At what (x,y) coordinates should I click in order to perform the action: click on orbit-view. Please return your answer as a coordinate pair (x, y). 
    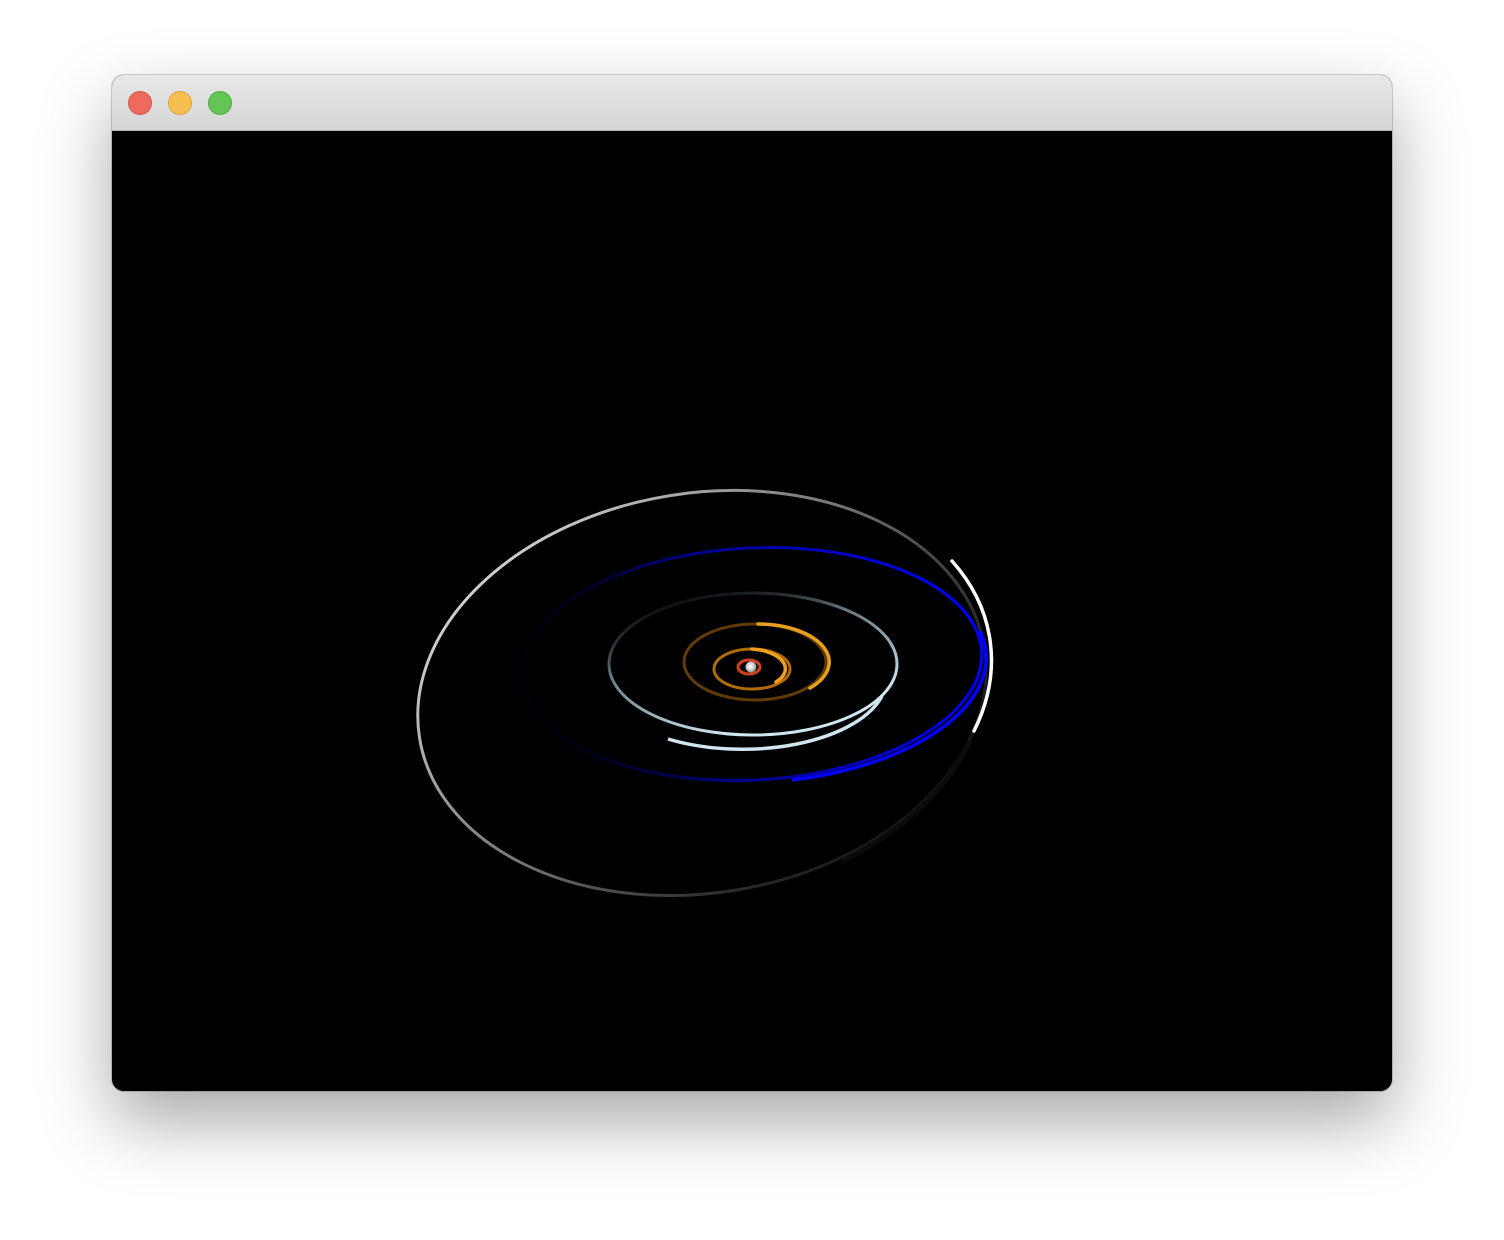
    Looking at the image, I should click on (705, 693).